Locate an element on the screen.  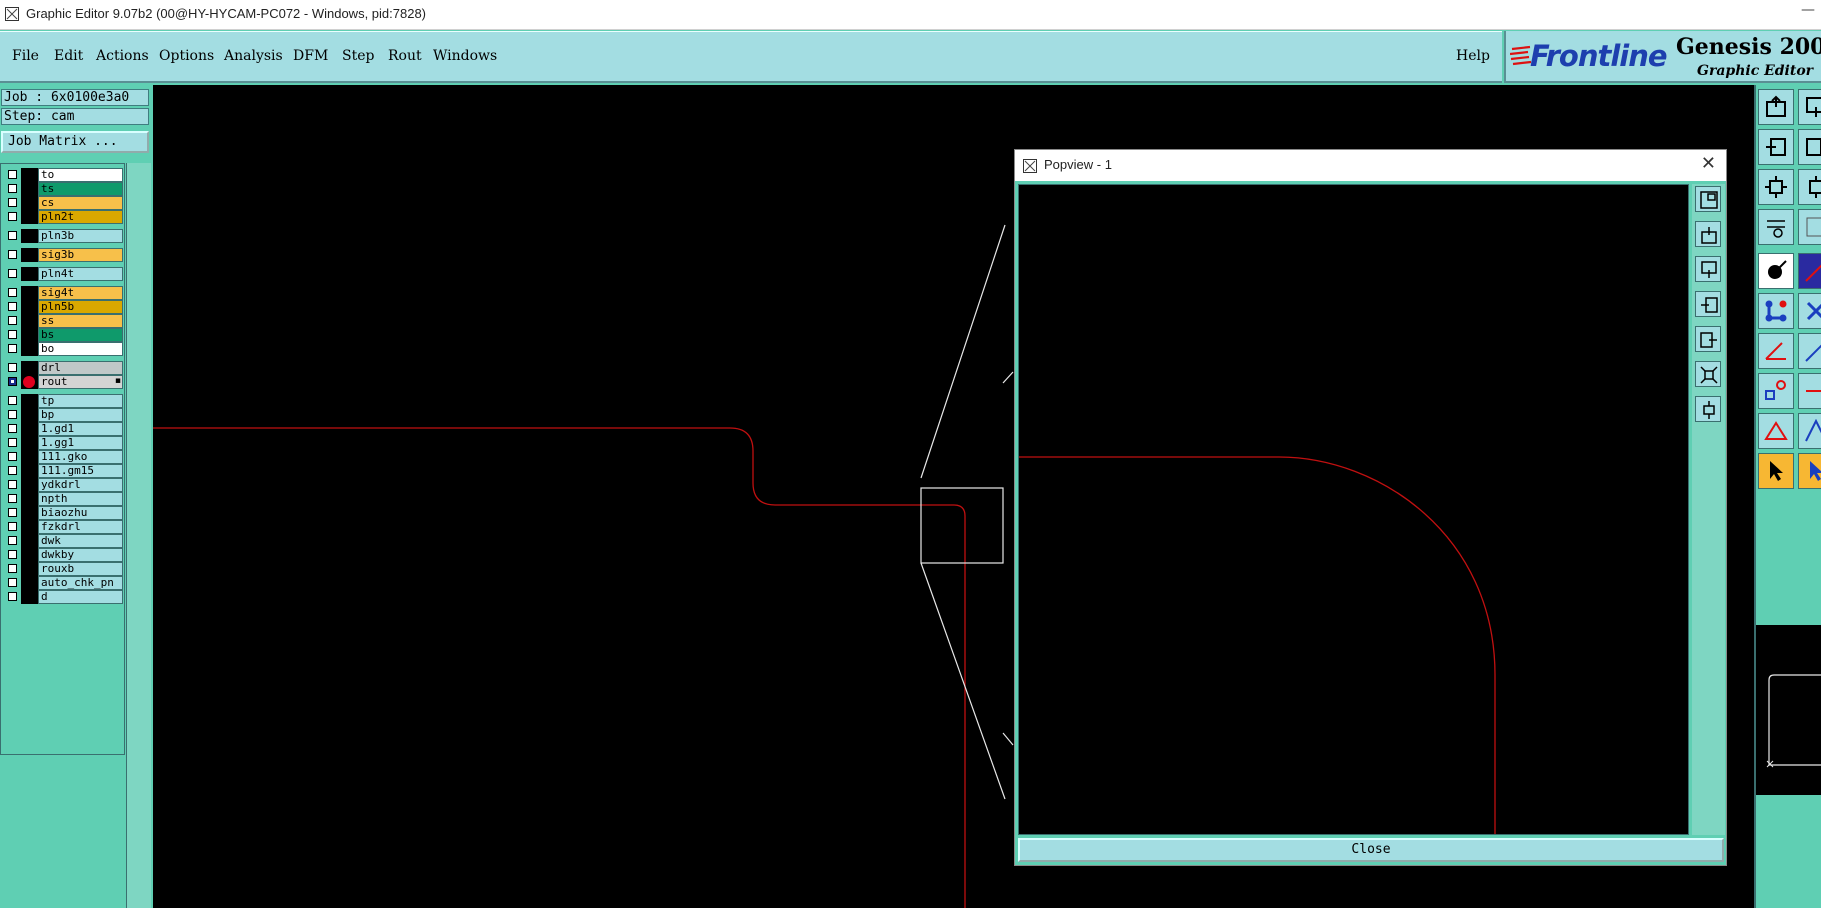
layer-name: bs is located at coordinates (80, 335).